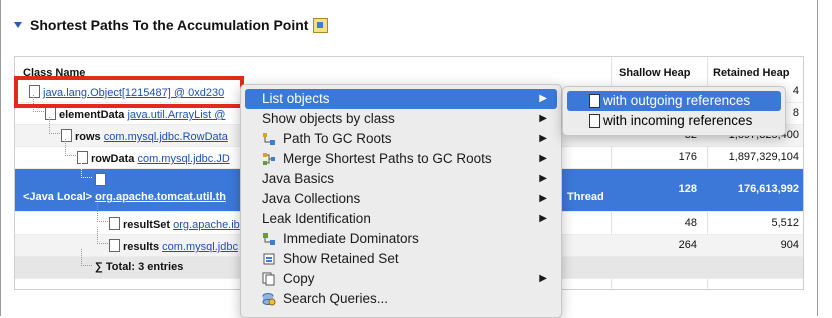  What do you see at coordinates (321, 25) in the screenshot?
I see `report-icon` at bounding box center [321, 25].